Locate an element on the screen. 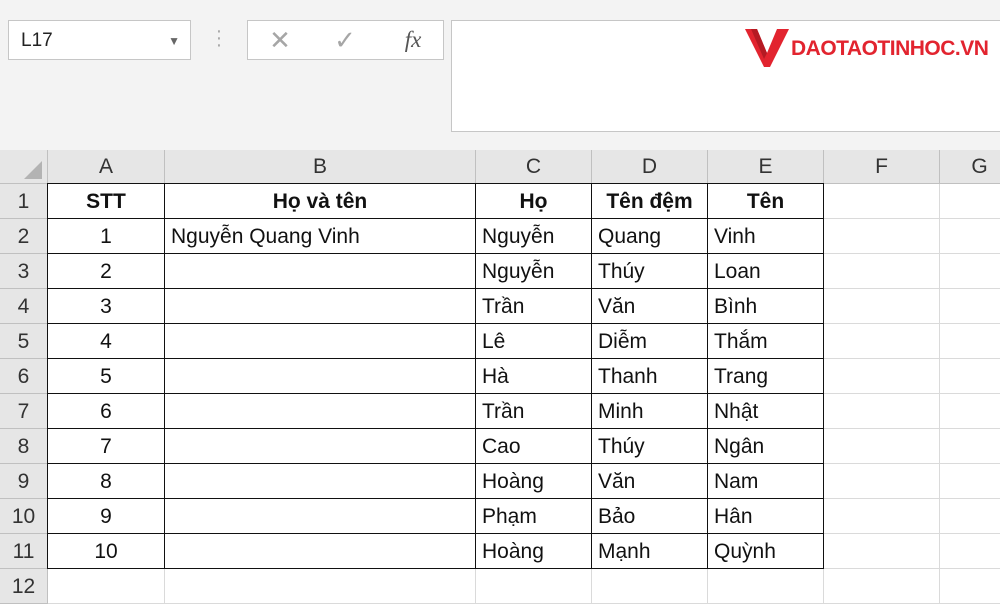  cell-f8 is located at coordinates (882, 446).